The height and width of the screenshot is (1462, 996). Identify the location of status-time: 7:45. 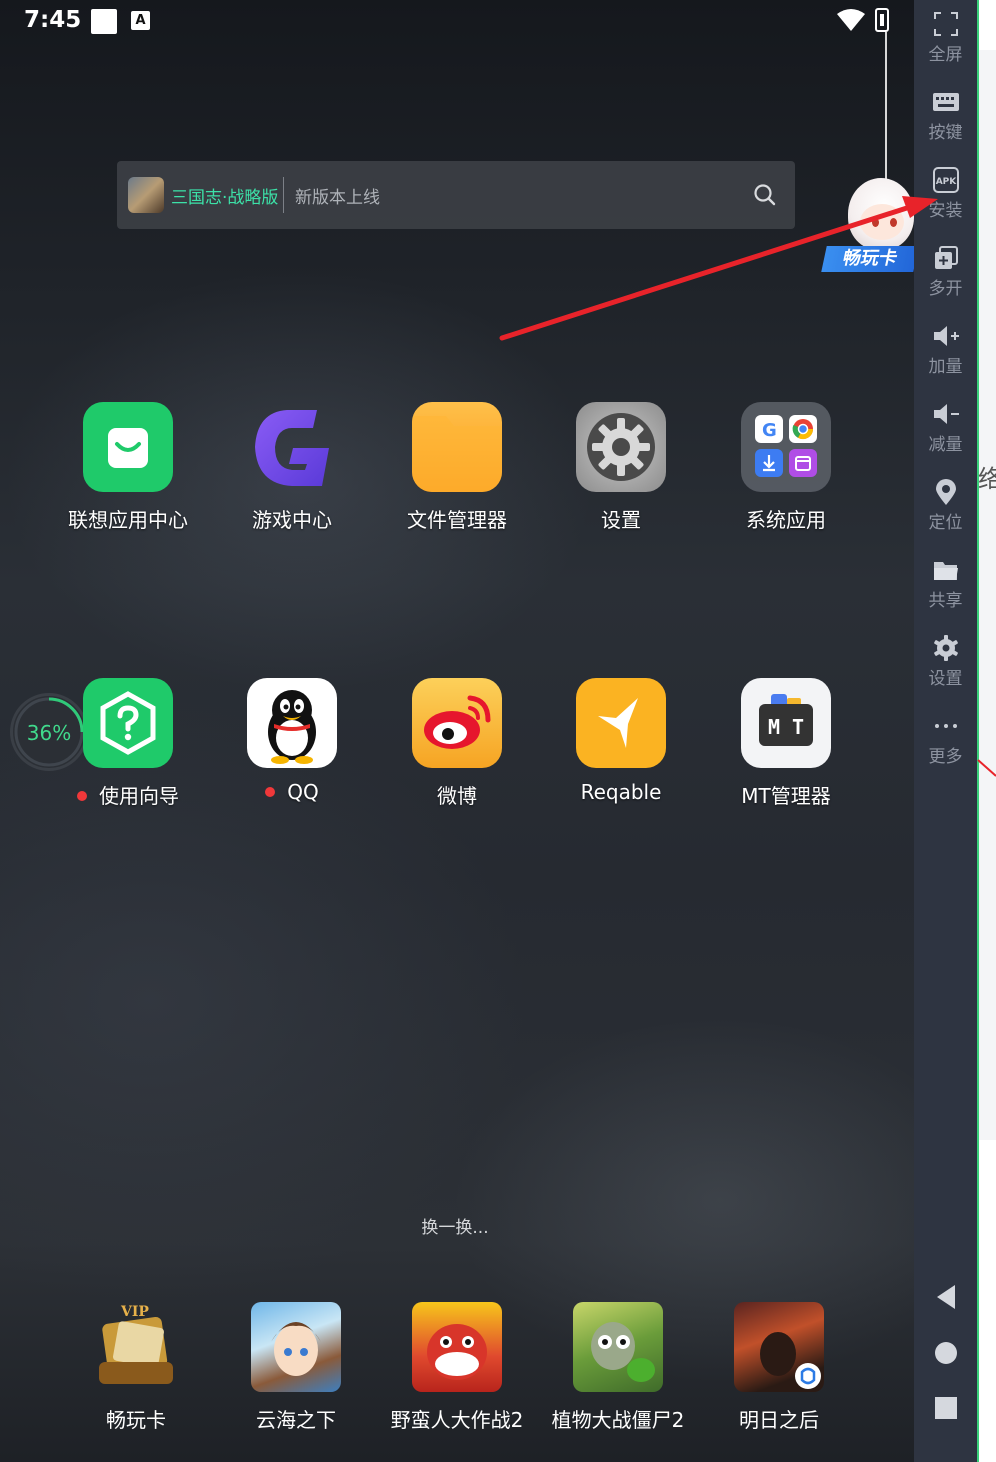
(53, 20).